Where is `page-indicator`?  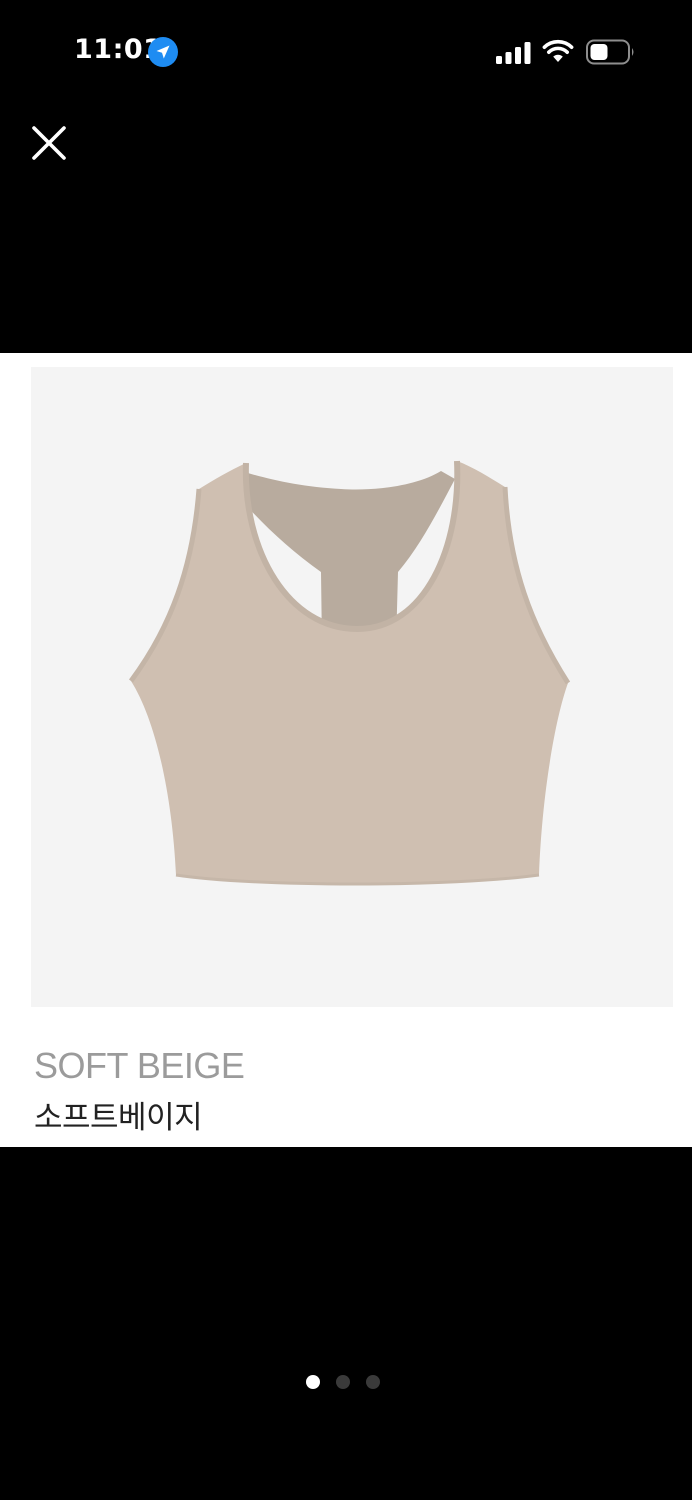 page-indicator is located at coordinates (343, 1383).